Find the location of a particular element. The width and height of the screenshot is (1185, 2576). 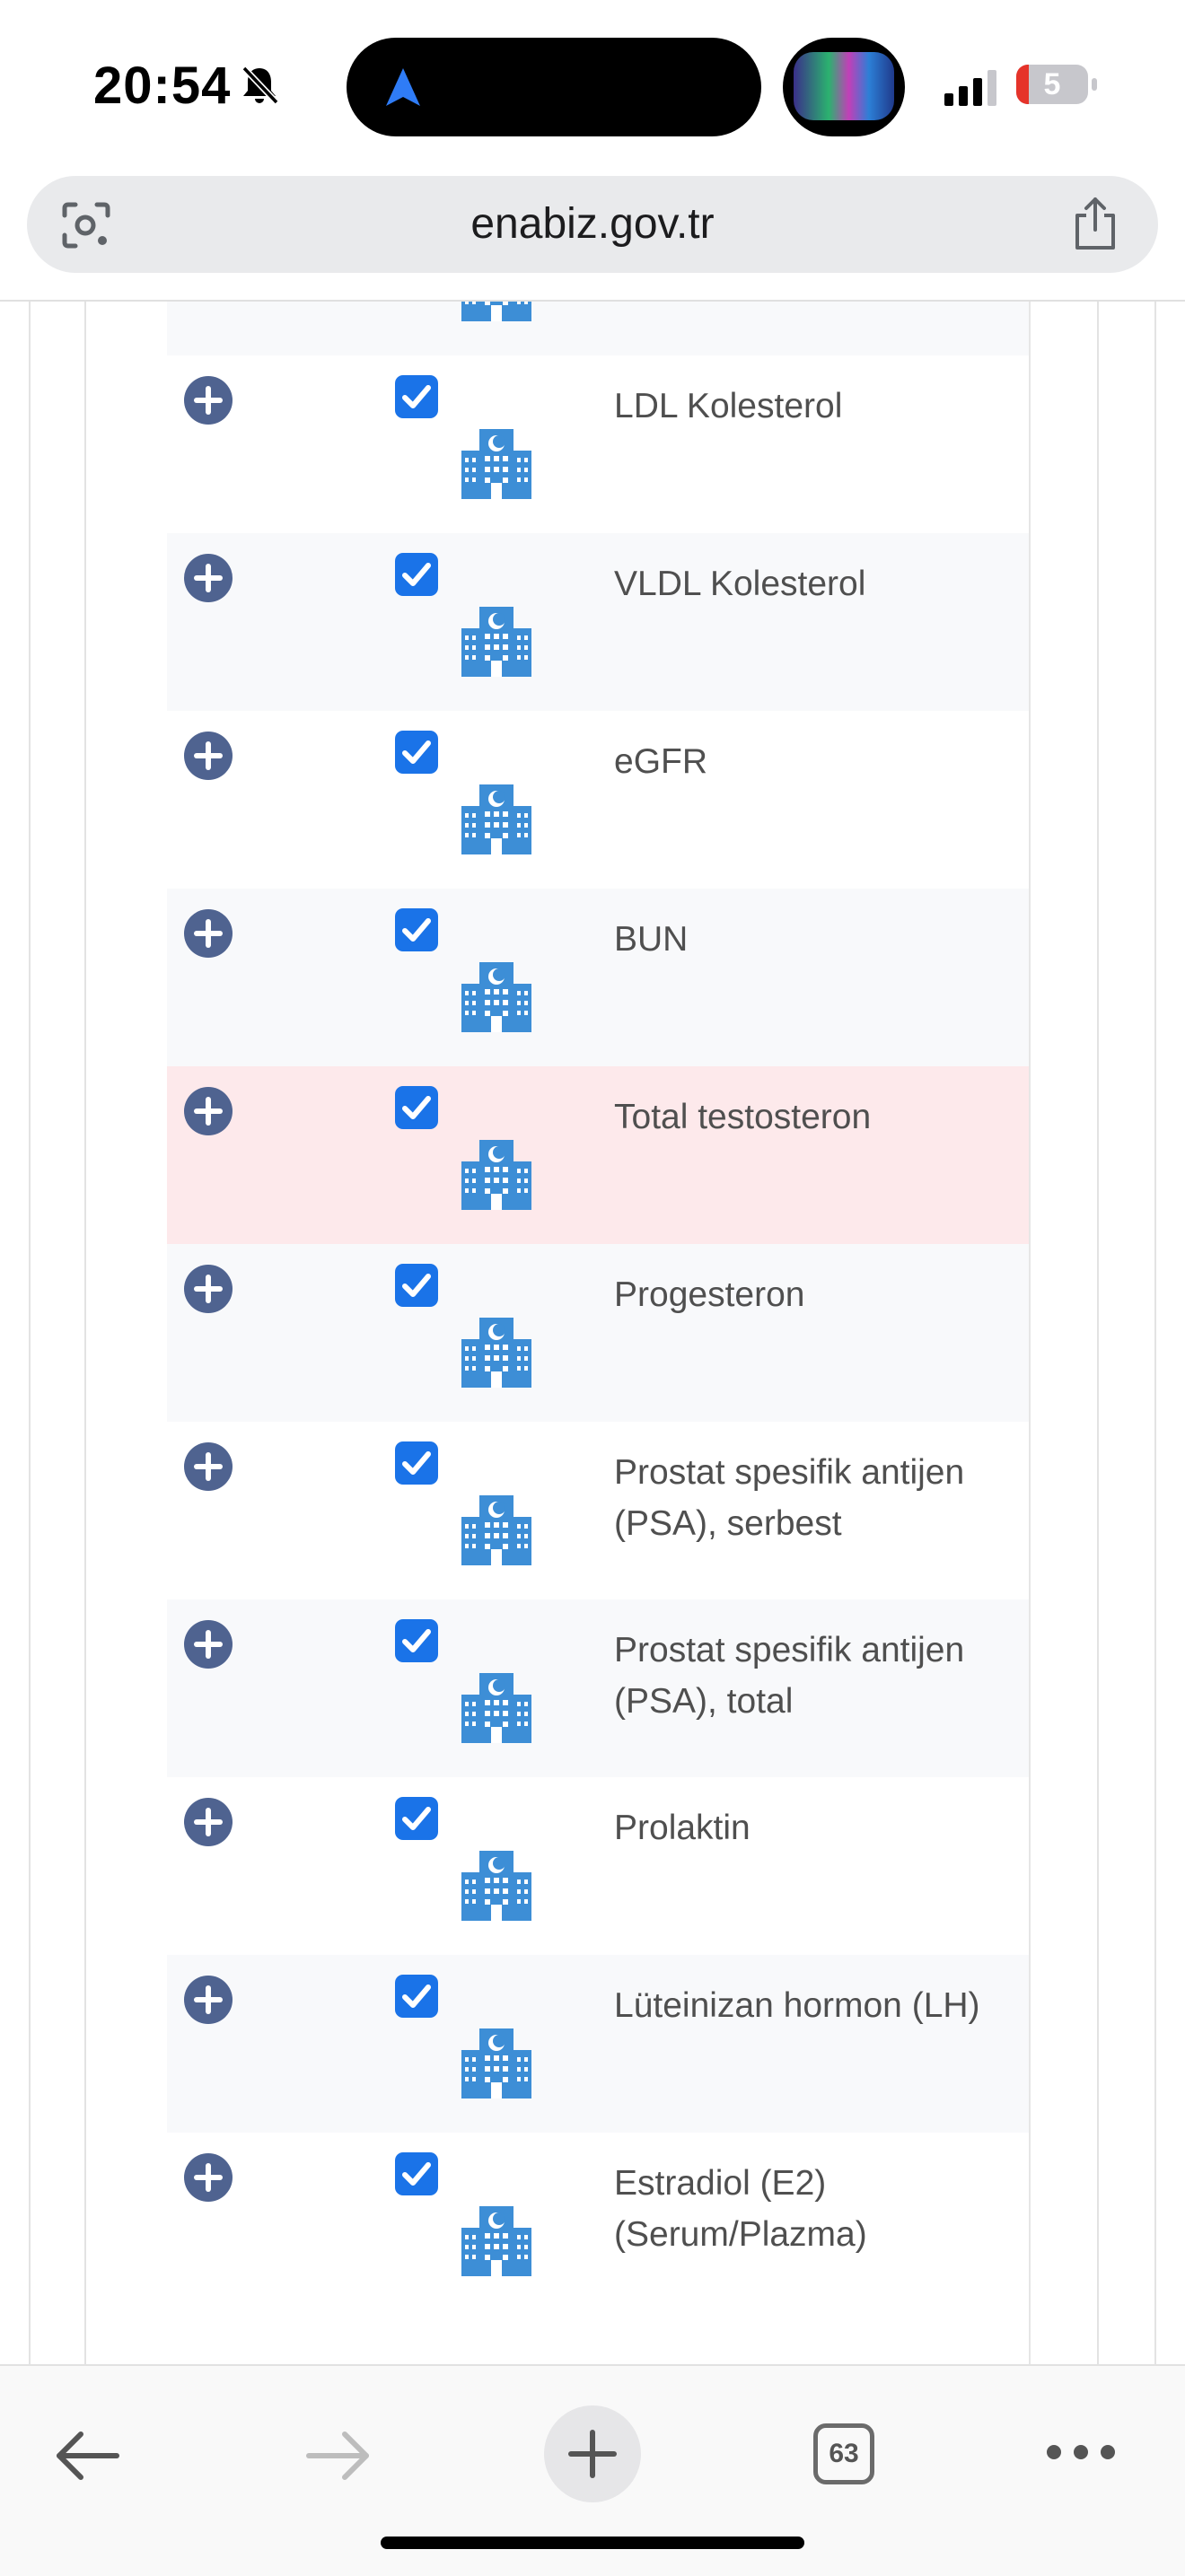

table-row: Total testosteron is located at coordinates (598, 1155).